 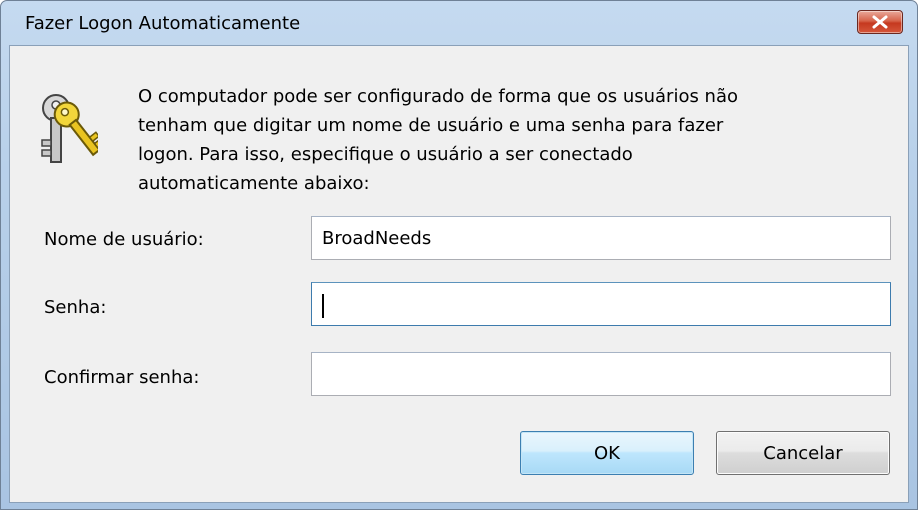 I want to click on password-field, so click(x=601, y=304).